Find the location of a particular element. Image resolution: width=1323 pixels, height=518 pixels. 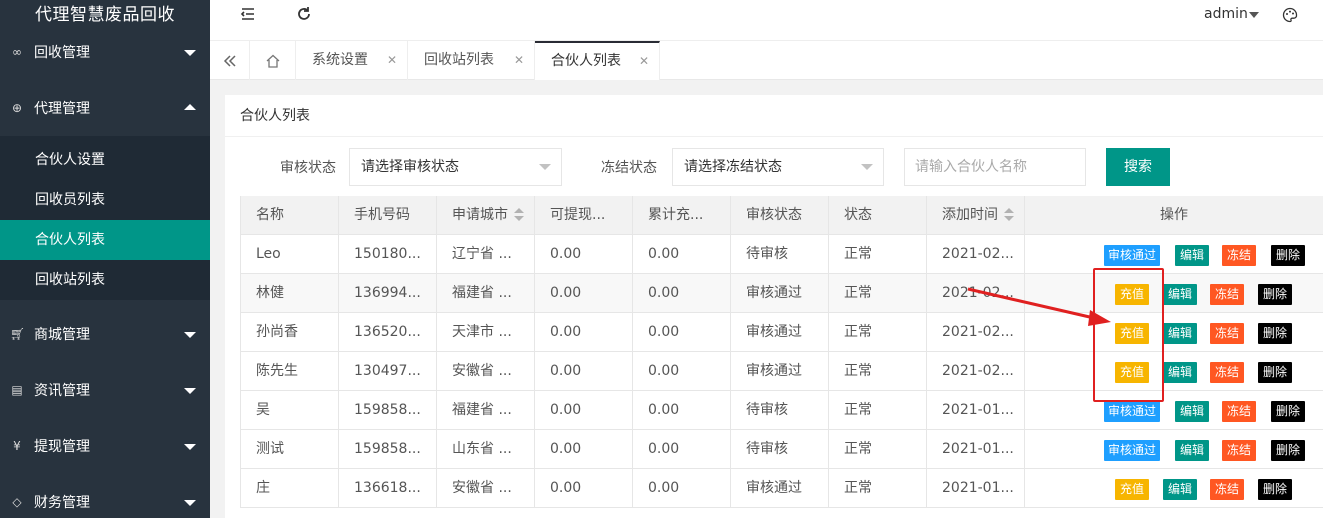

sidebar-group-agent: ⊕ 代理管理 is located at coordinates (105, 108).